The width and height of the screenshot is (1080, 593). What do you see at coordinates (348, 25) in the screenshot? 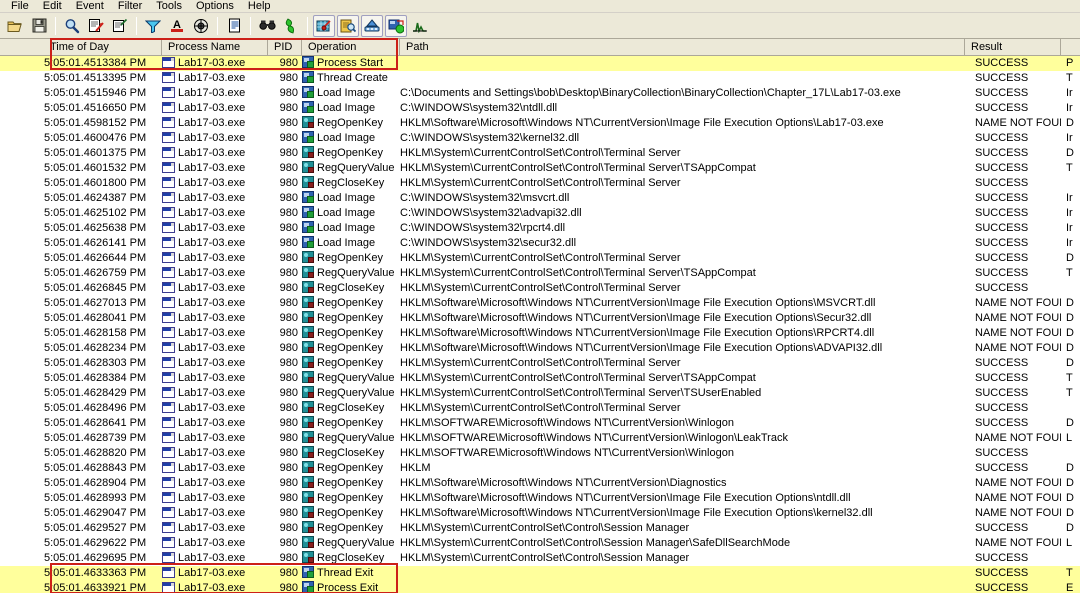
I see `file-activity-icon` at bounding box center [348, 25].